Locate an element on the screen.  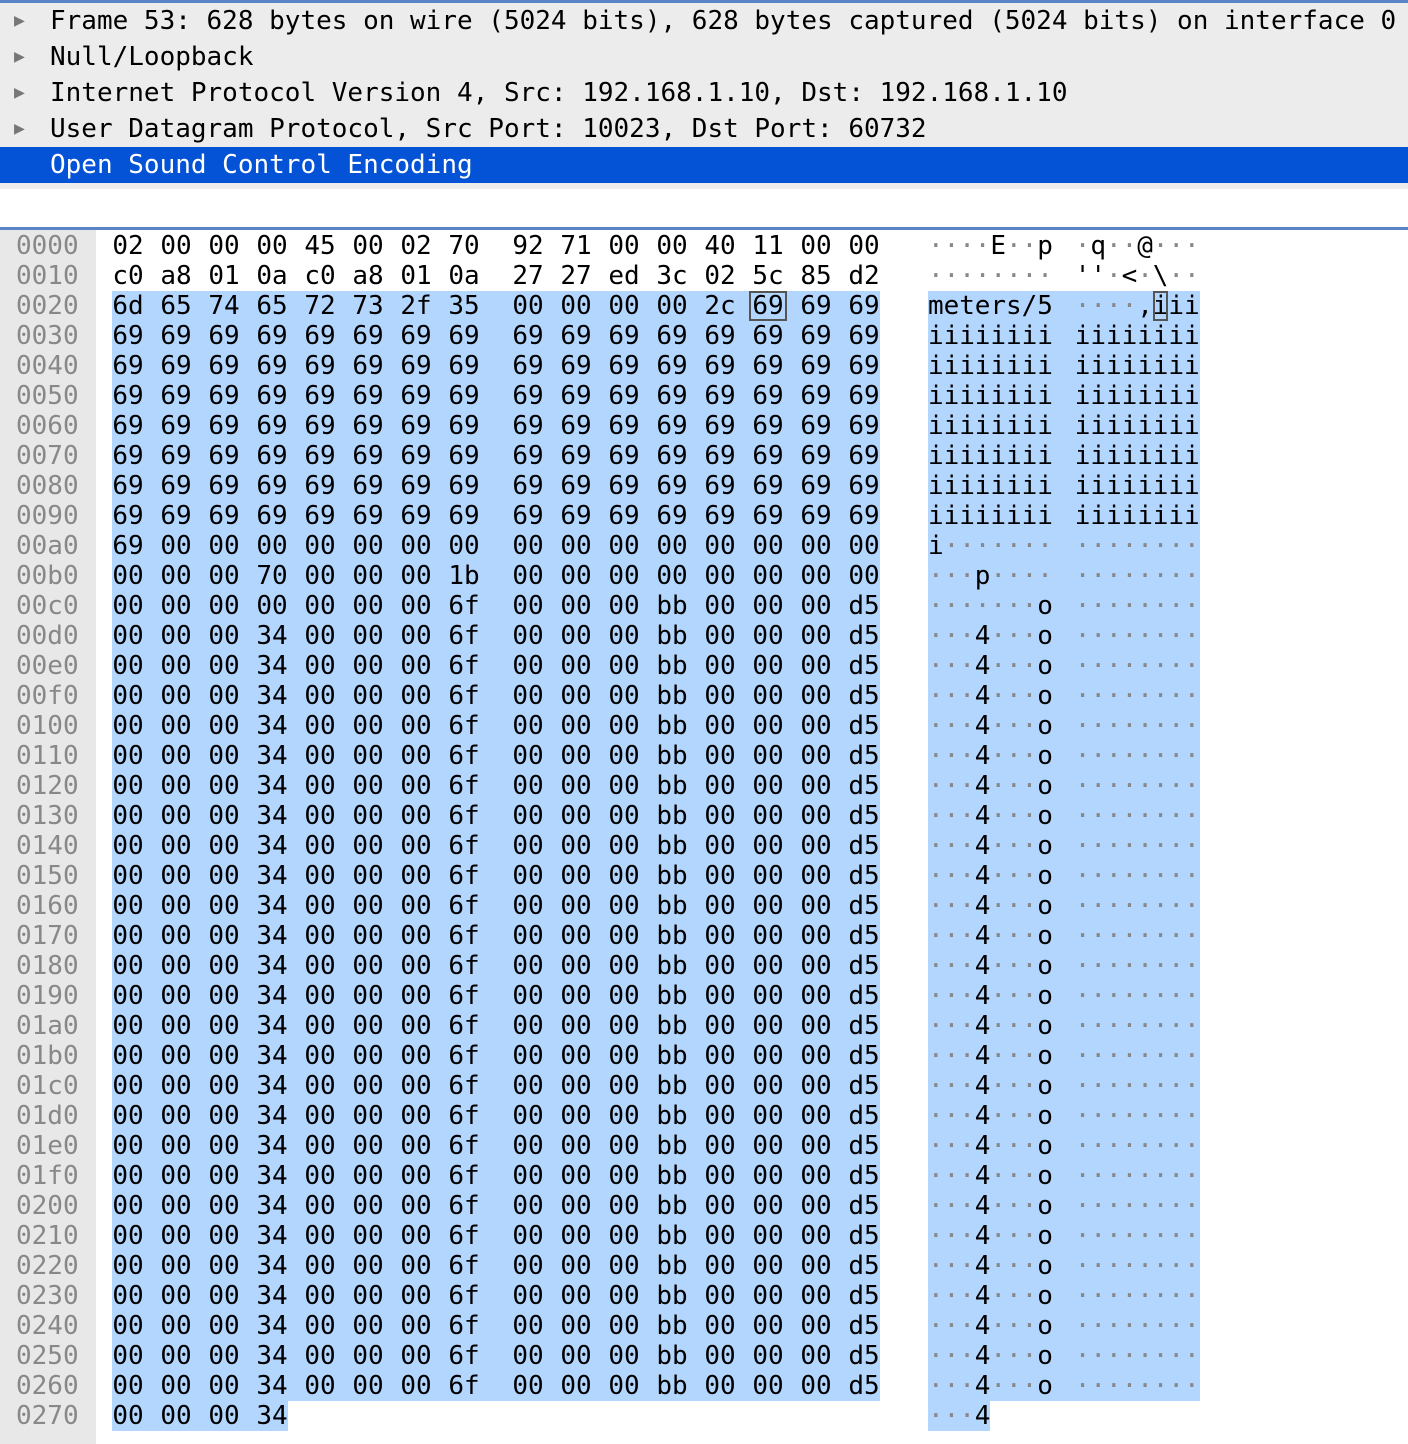
hex-byte: 72 is located at coordinates (320, 306).